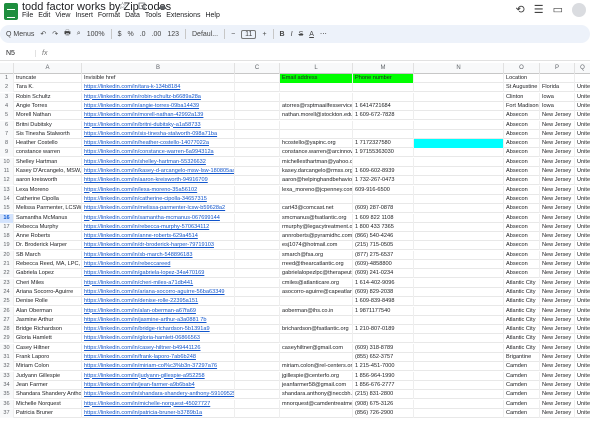  Describe the element at coordinates (383, 302) in the screenshot. I see `cell: 1 609-839-8498` at that location.